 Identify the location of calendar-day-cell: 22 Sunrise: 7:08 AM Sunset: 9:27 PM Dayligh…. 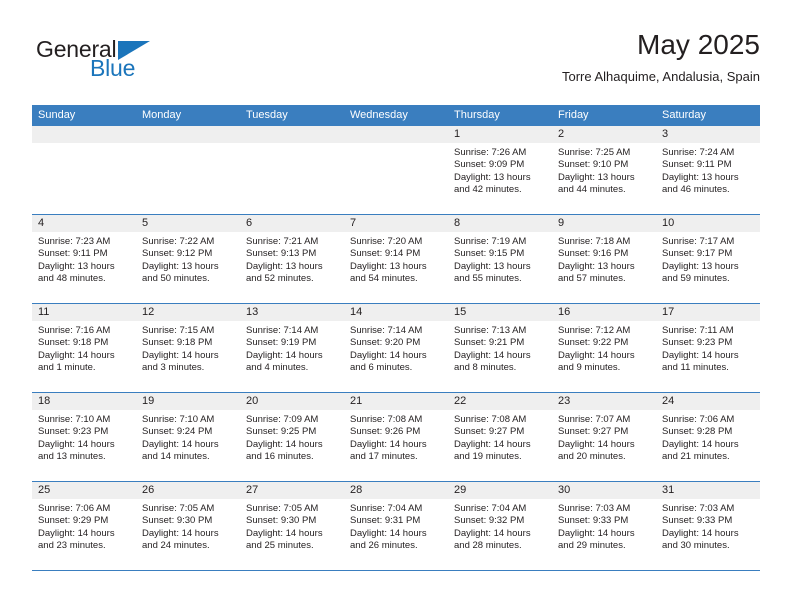
(500, 437).